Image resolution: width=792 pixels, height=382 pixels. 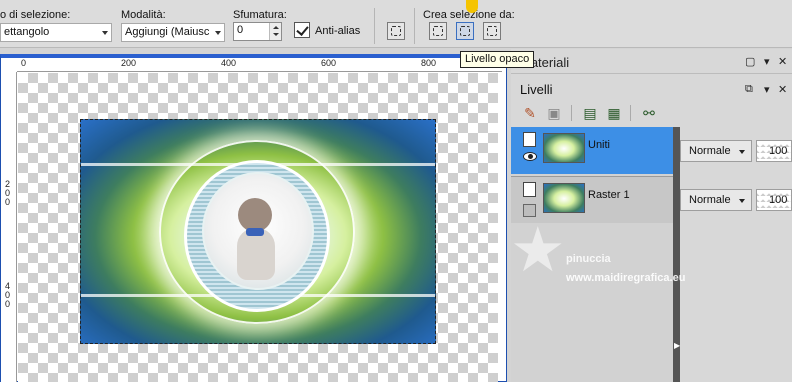 I want to click on feather-label: Sfumatura:, so click(x=260, y=15).